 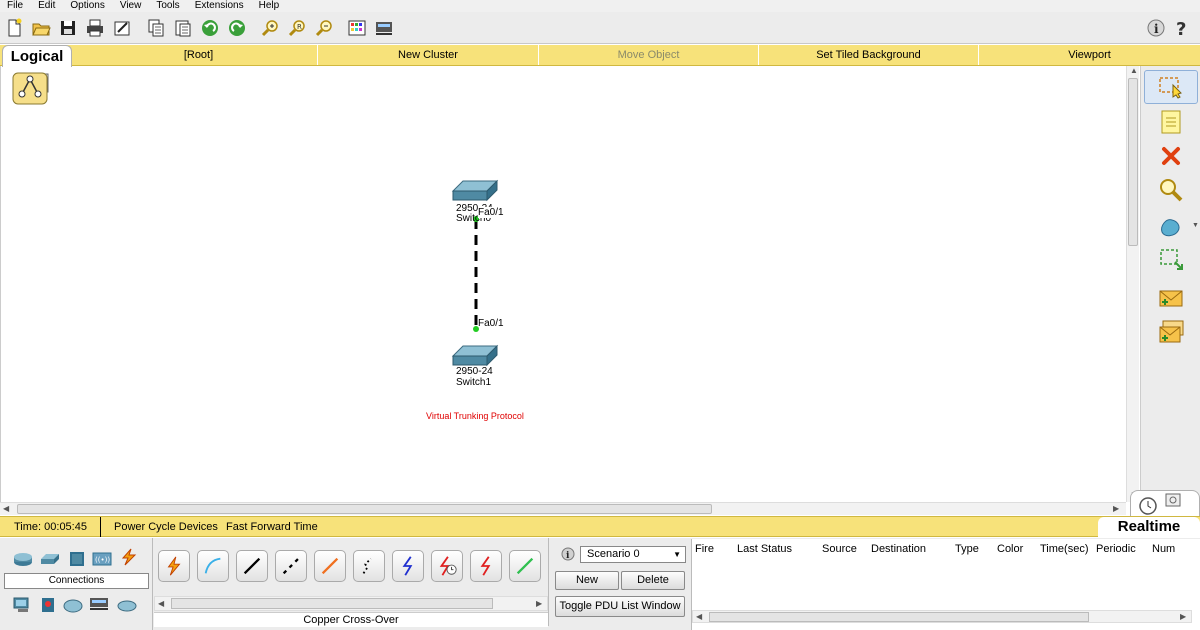 What do you see at coordinates (23, 559) in the screenshot?
I see `routers-category-icon` at bounding box center [23, 559].